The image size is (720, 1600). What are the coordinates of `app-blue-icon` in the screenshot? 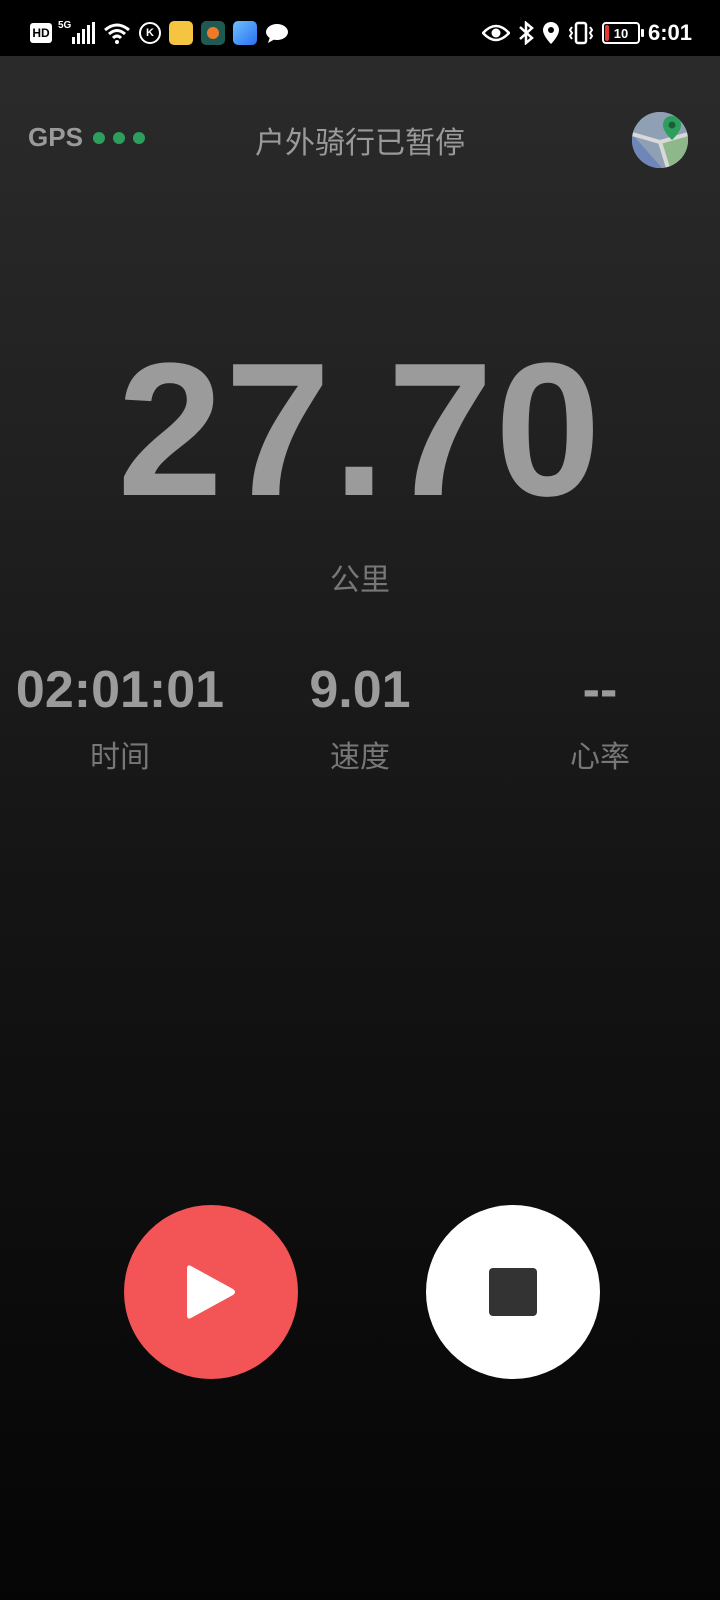 It's located at (245, 33).